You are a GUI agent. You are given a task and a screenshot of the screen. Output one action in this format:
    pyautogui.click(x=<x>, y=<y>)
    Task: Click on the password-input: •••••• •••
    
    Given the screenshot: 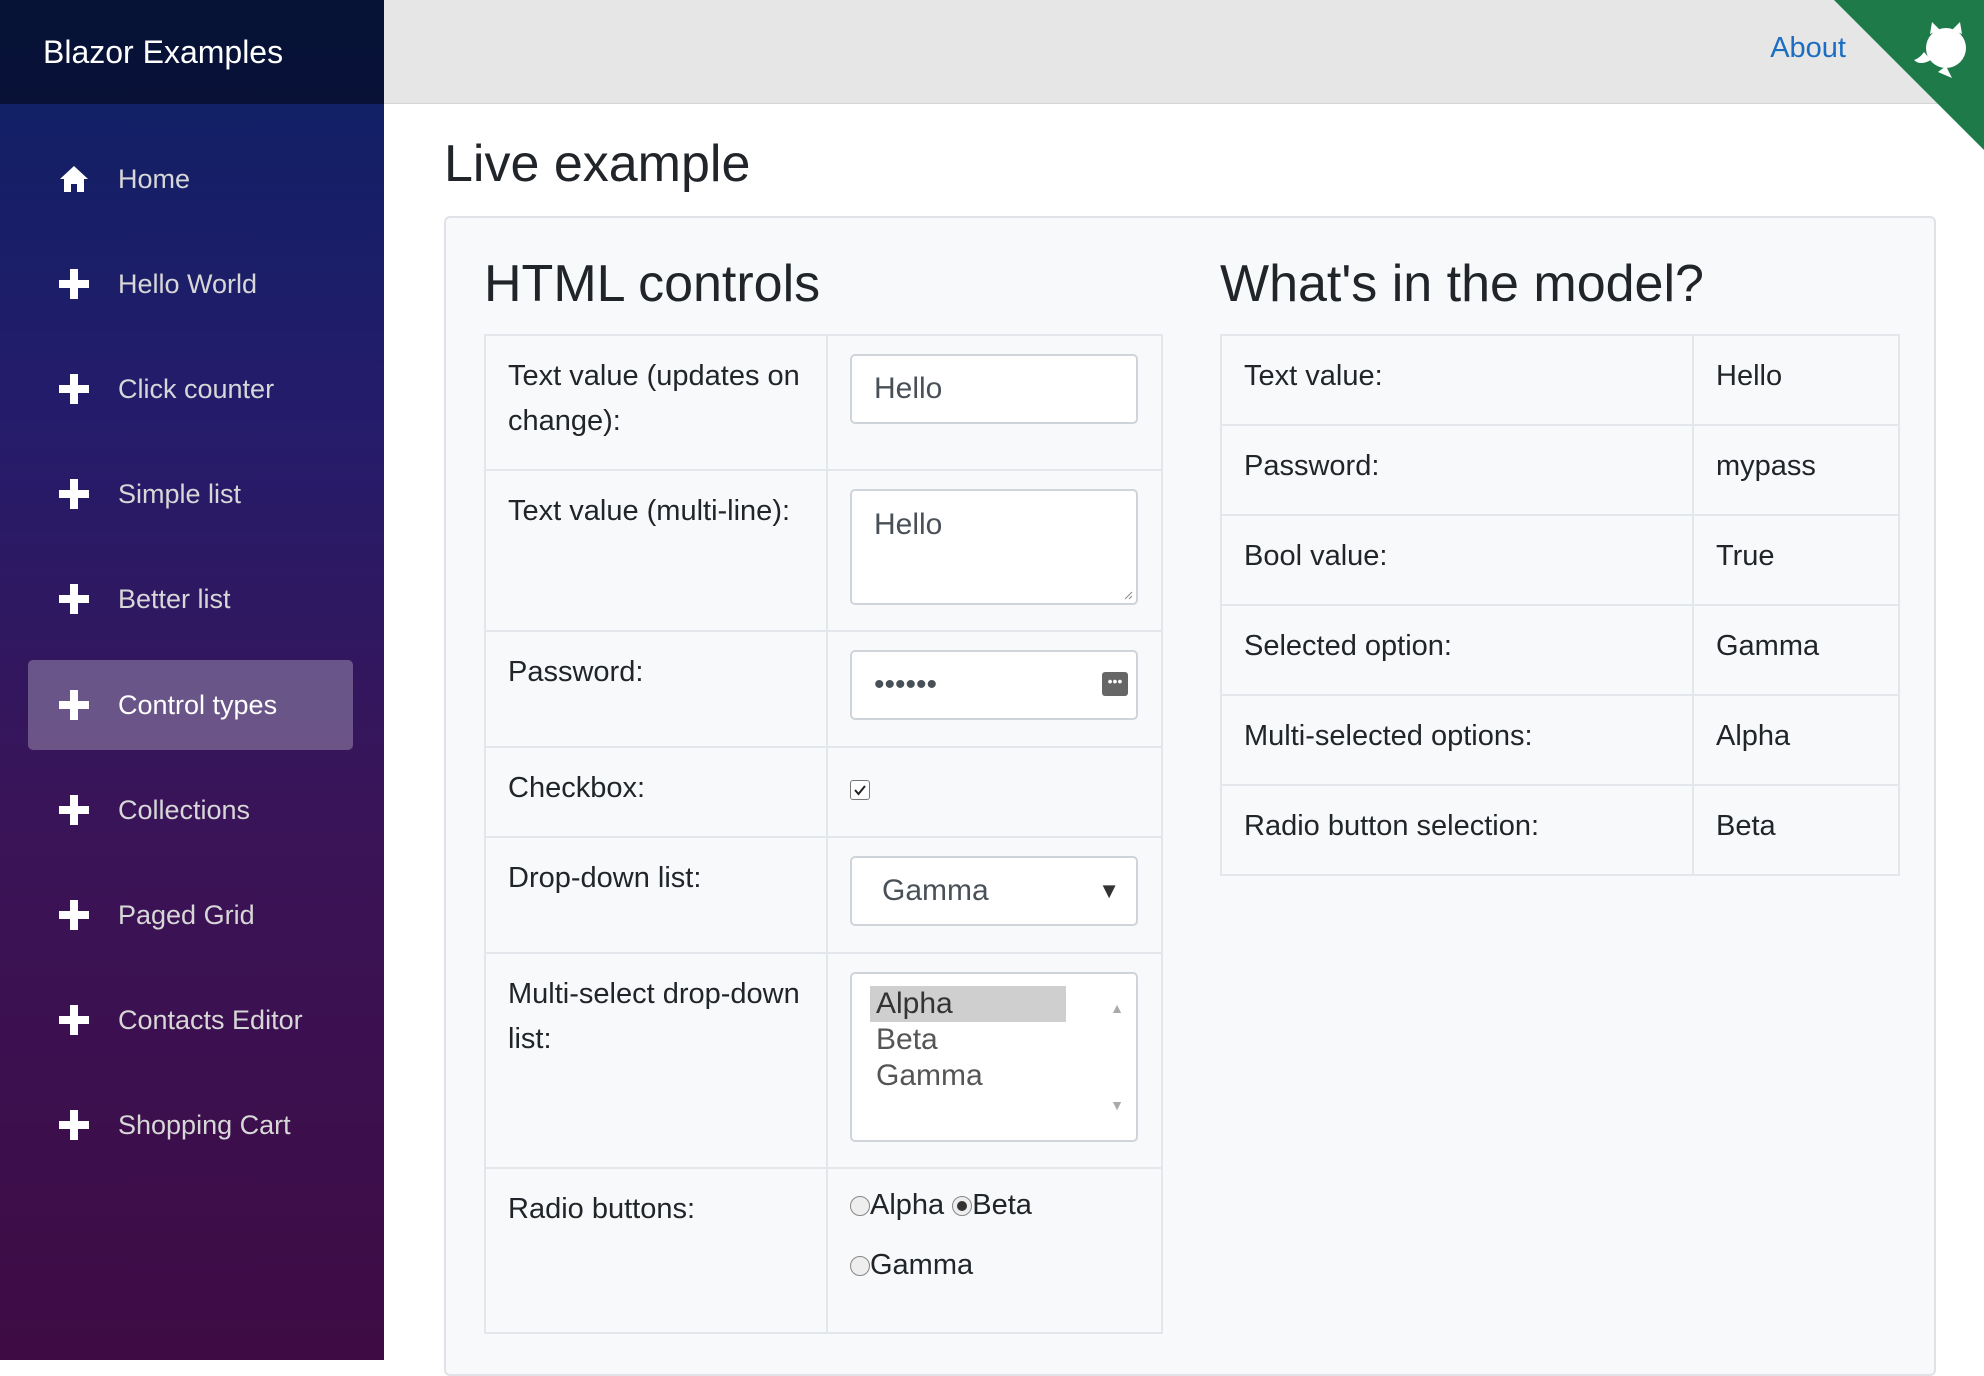 What is the action you would take?
    pyautogui.click(x=994, y=685)
    